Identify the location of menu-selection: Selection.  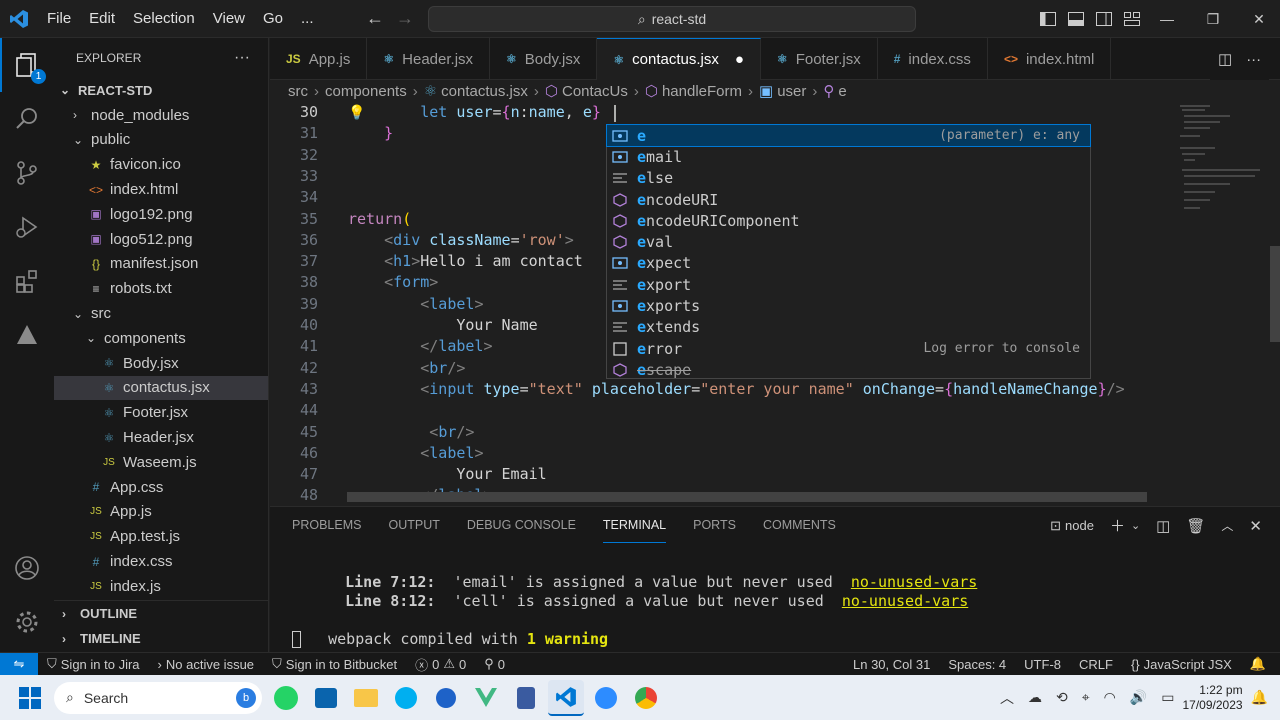
(164, 18).